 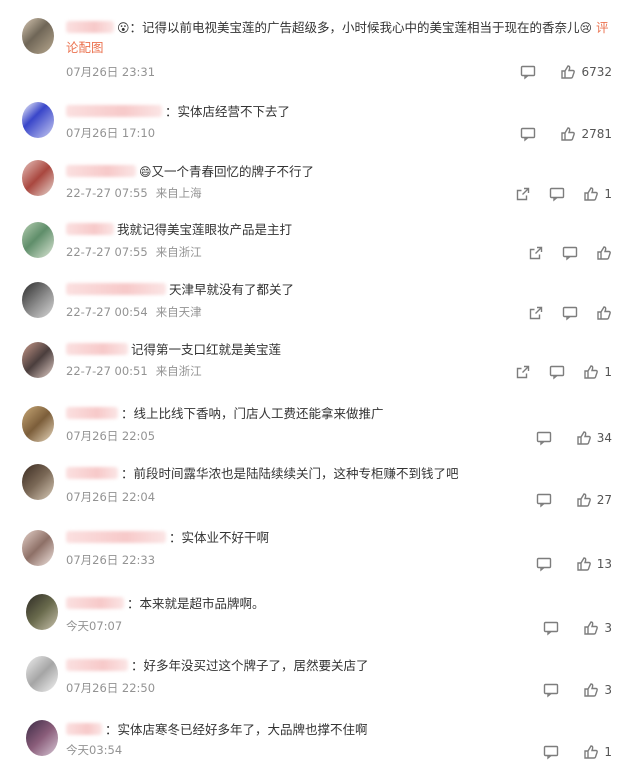 What do you see at coordinates (242, 729) in the screenshot?
I see `comment-text: 实体店寒冬已经好多年了，大品牌也撑不住啊` at bounding box center [242, 729].